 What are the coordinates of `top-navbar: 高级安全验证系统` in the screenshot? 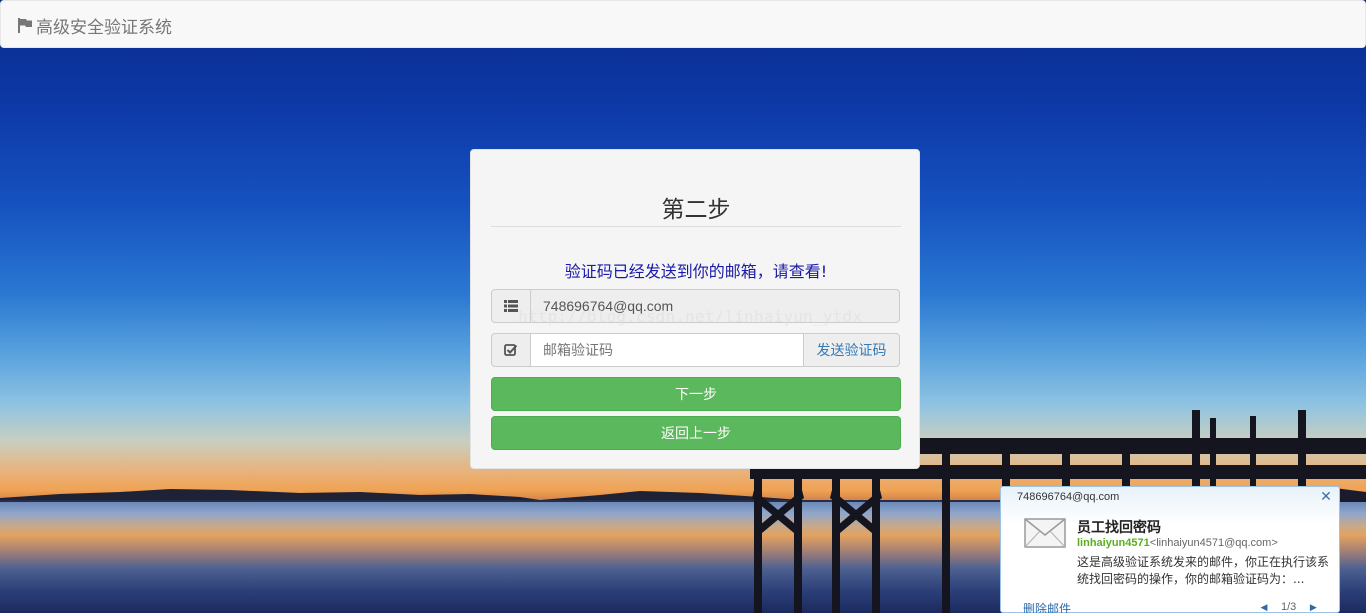 It's located at (683, 24).